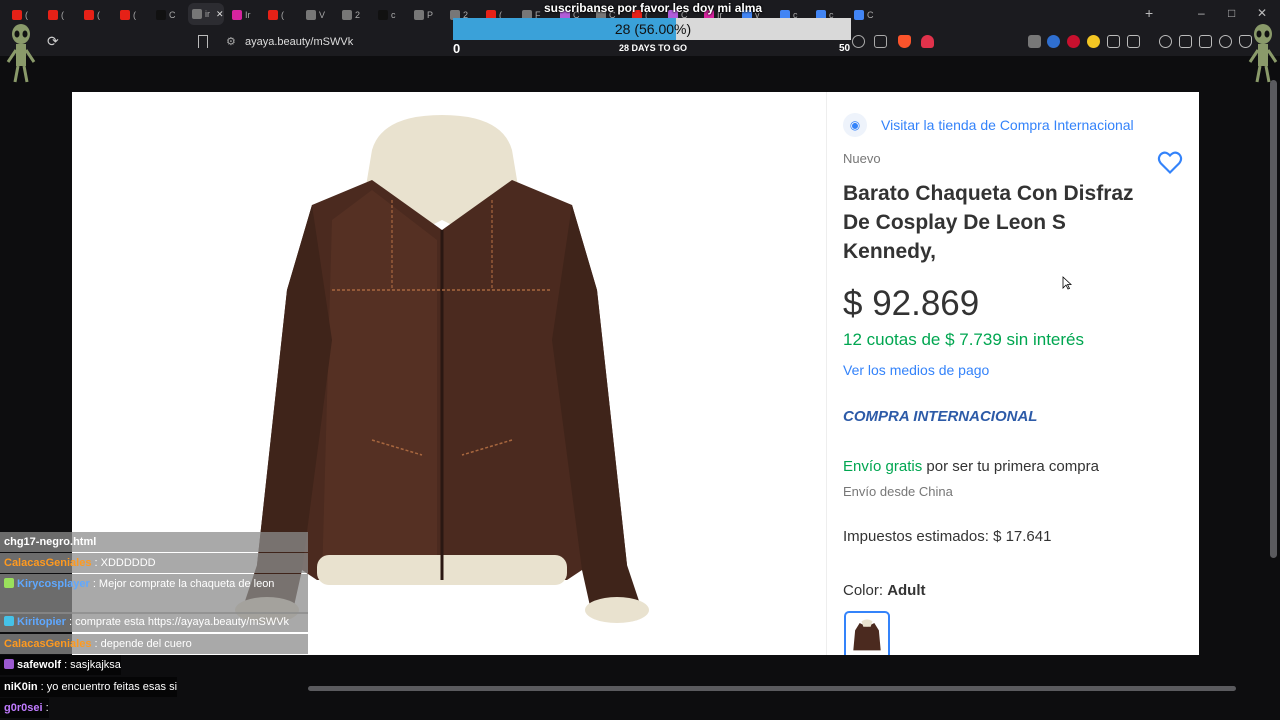  Describe the element at coordinates (1201, 13) in the screenshot. I see `minimize-icon: –` at that location.